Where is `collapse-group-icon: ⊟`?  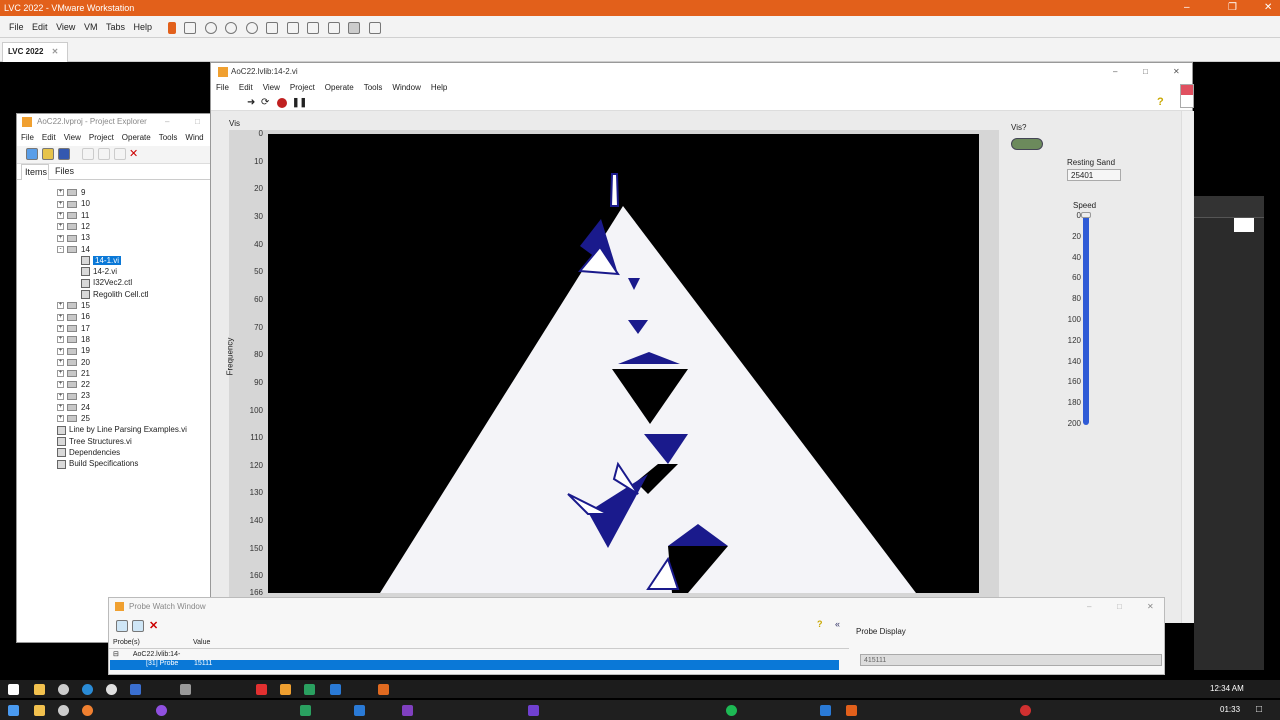
collapse-group-icon: ⊟ is located at coordinates (116, 654).